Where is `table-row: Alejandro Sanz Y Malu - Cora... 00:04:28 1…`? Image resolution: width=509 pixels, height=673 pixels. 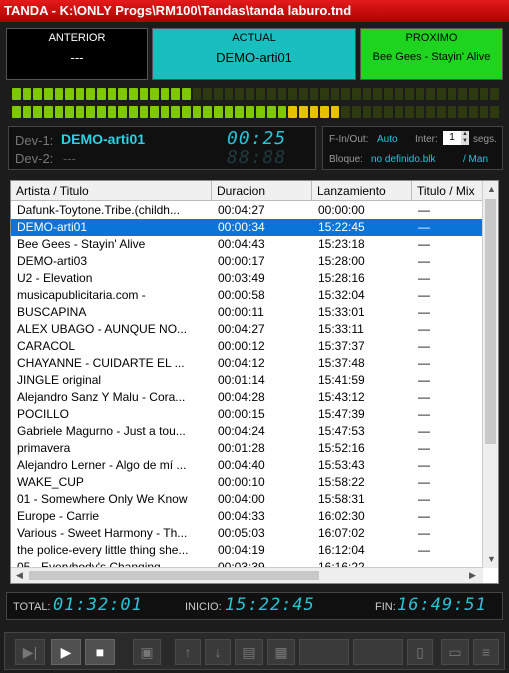
table-row: Alejandro Sanz Y Malu - Cora... 00:04:28 1… is located at coordinates (247, 397).